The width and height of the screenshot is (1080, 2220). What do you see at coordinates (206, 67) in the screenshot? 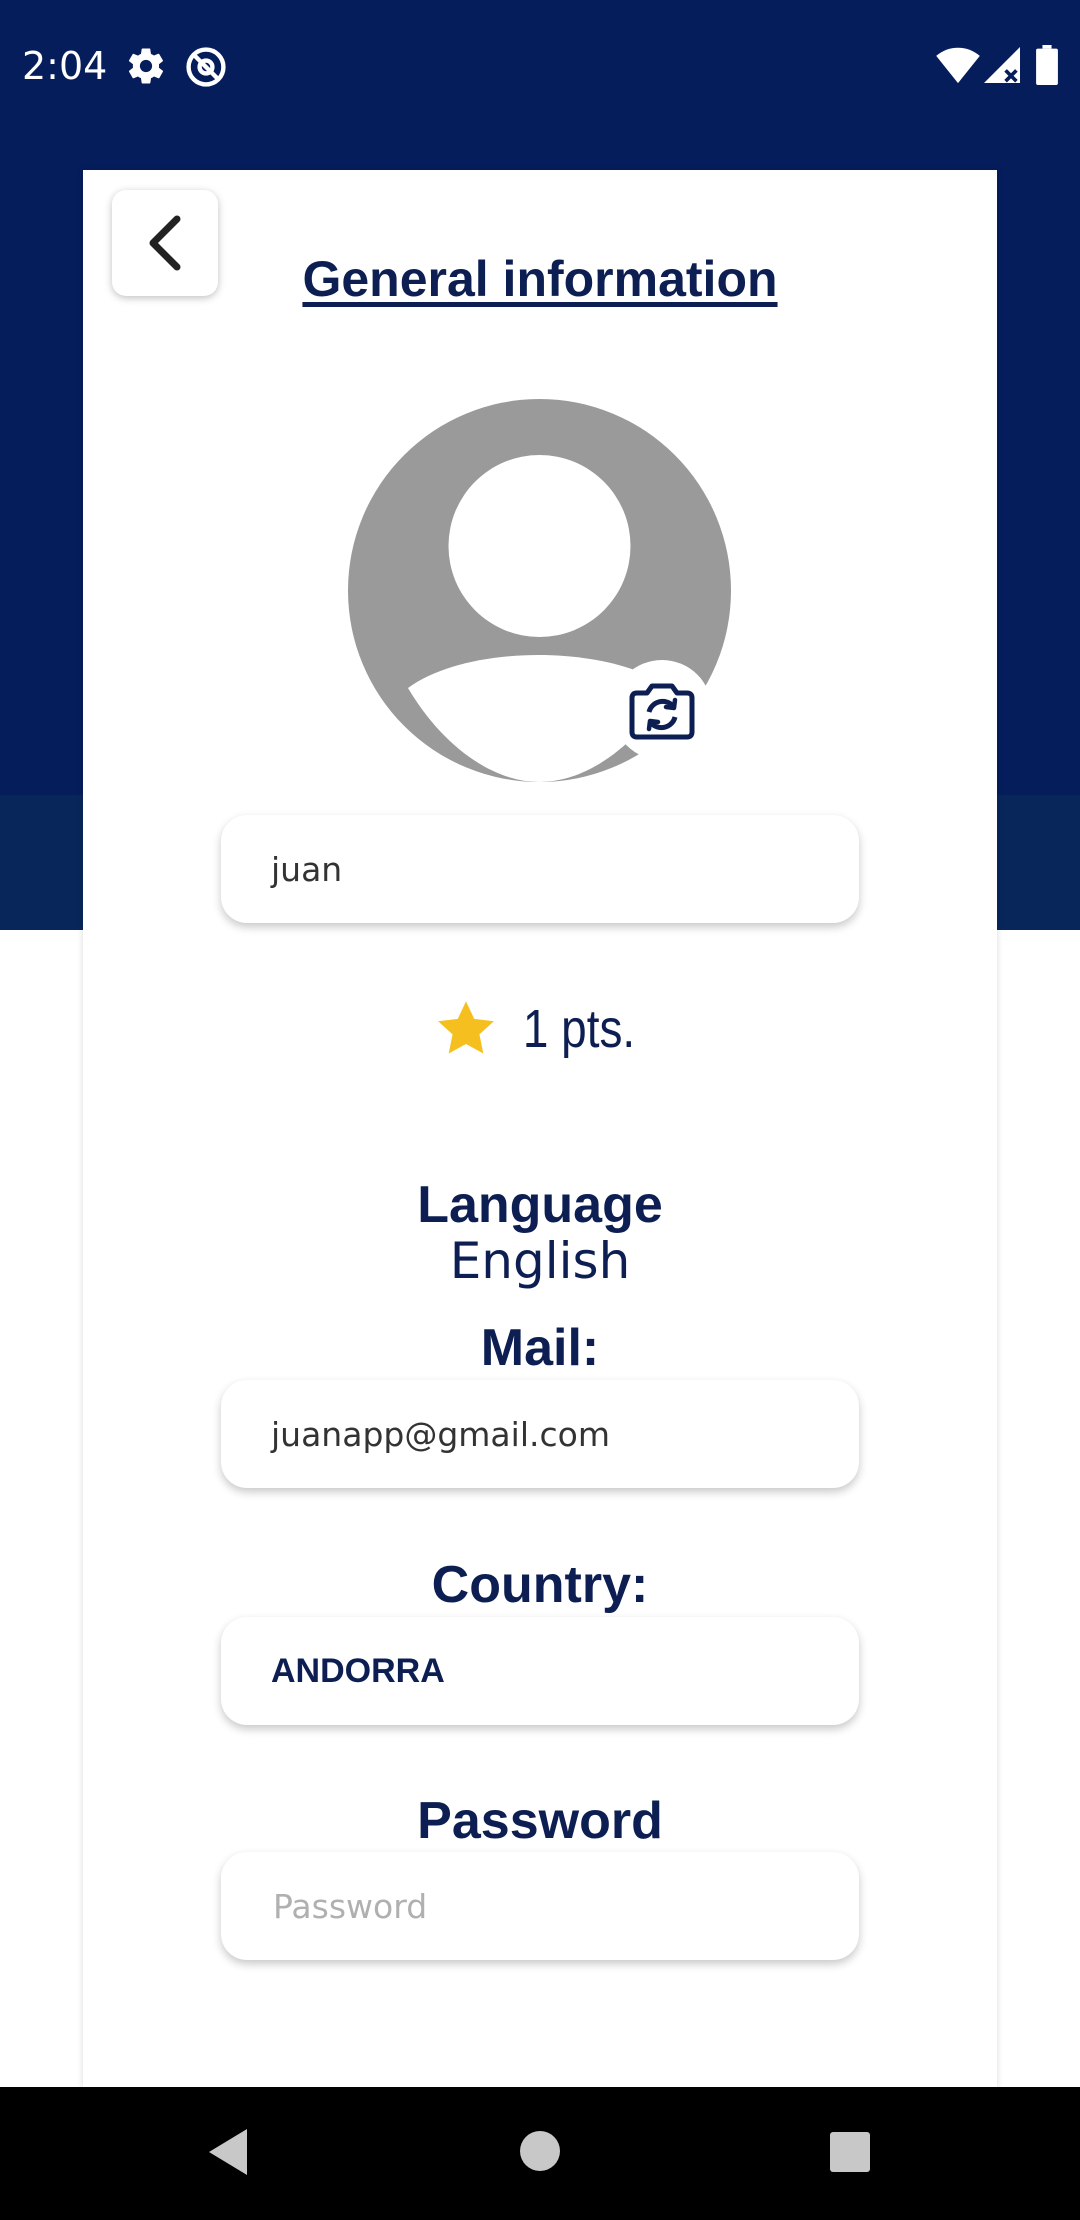
I see `at-sign-icon` at bounding box center [206, 67].